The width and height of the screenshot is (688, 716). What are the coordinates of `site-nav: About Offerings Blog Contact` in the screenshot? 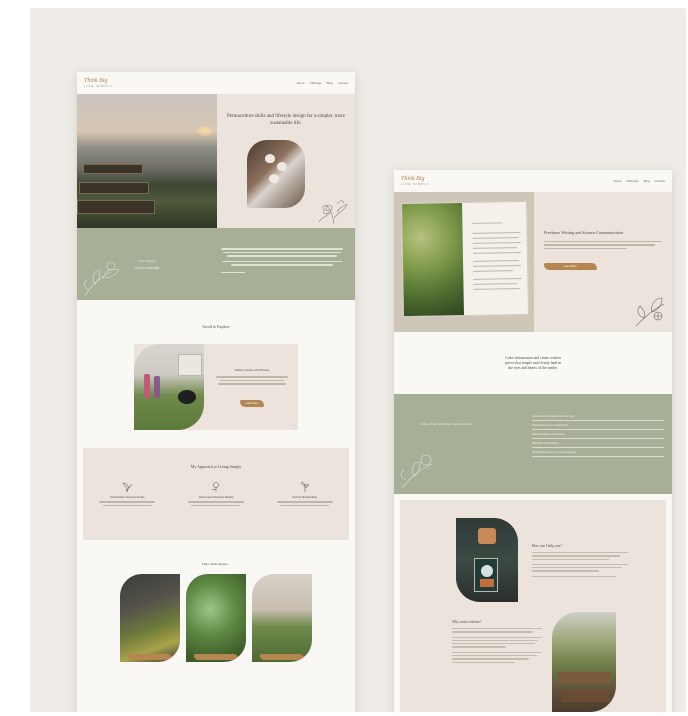 It's located at (639, 181).